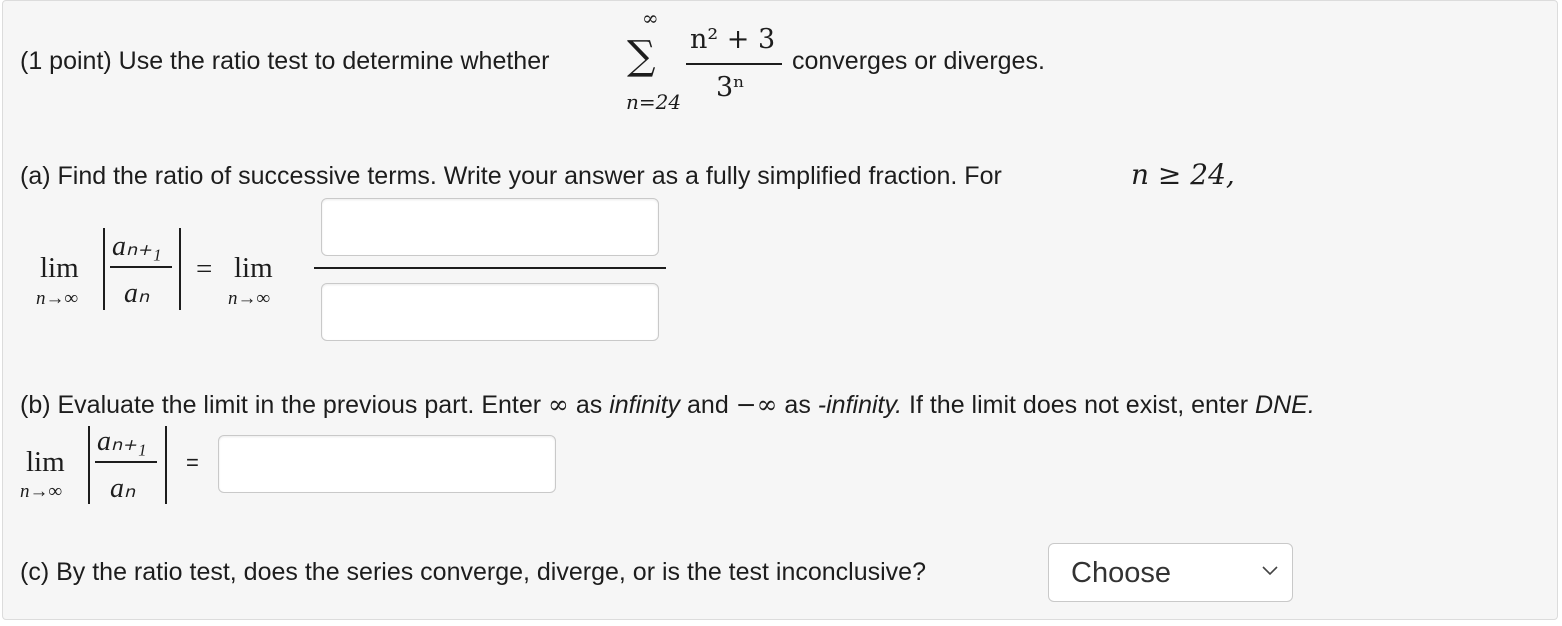  What do you see at coordinates (45, 462) in the screenshot?
I see `lim-label-b: lim` at bounding box center [45, 462].